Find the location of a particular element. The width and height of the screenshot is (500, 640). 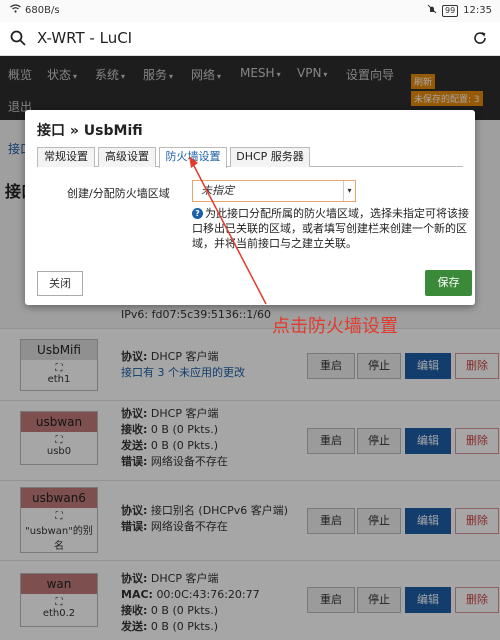

annotation-arrow is located at coordinates (228, 230).